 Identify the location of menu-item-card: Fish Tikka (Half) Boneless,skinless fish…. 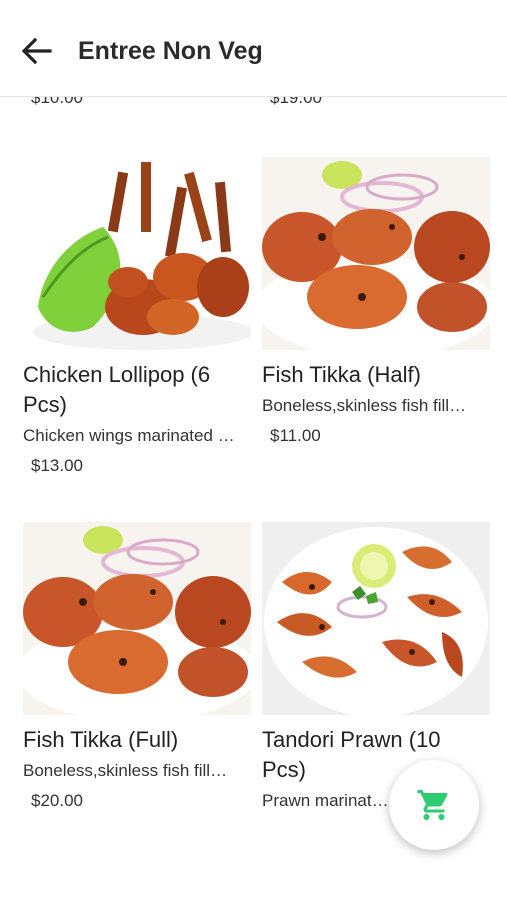
(376, 302).